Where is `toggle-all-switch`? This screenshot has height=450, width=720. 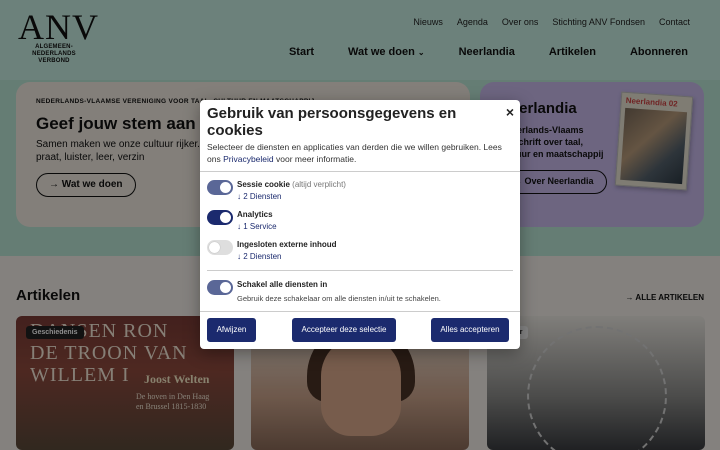 toggle-all-switch is located at coordinates (220, 287).